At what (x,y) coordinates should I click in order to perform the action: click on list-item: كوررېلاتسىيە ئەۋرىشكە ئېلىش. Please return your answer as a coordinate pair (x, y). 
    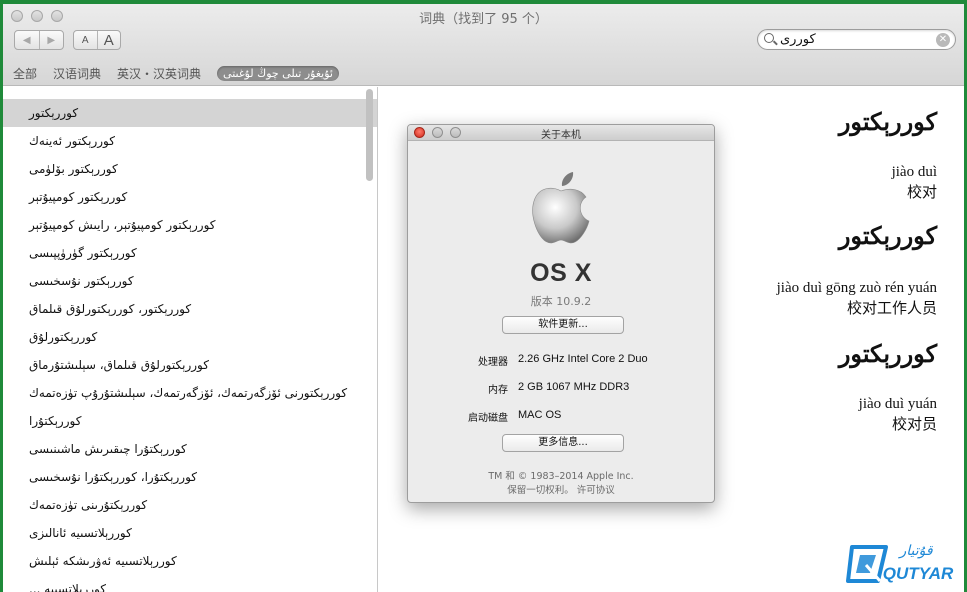
    Looking at the image, I should click on (190, 561).